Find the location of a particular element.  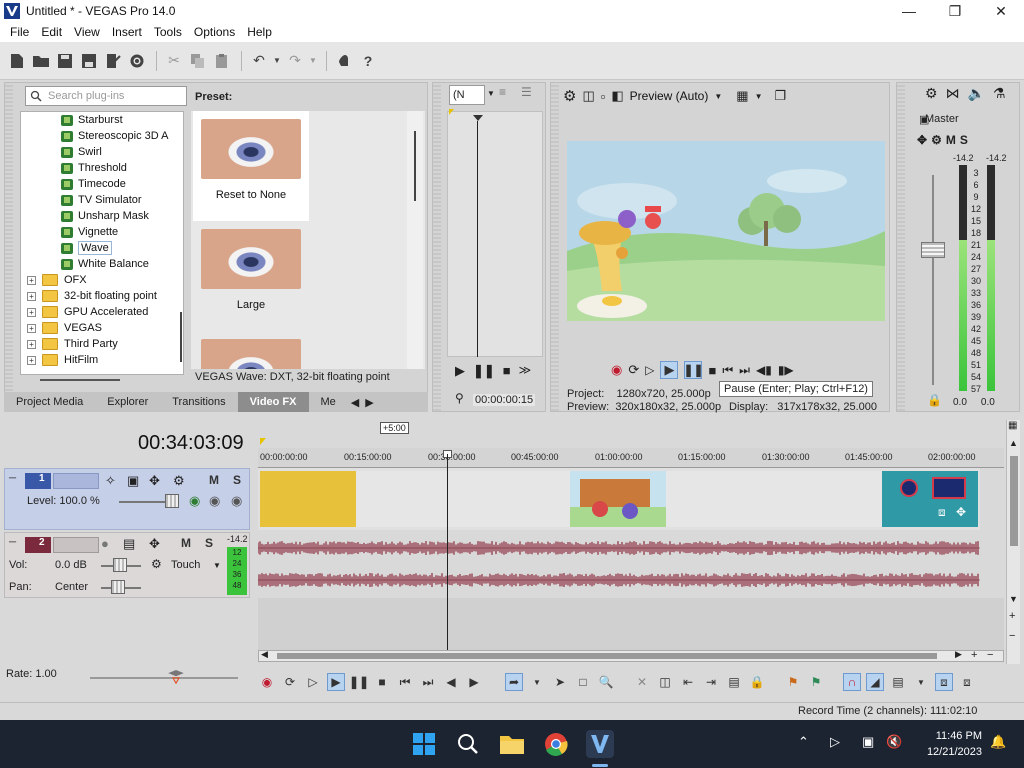

preset-item is located at coordinates (251, 350).